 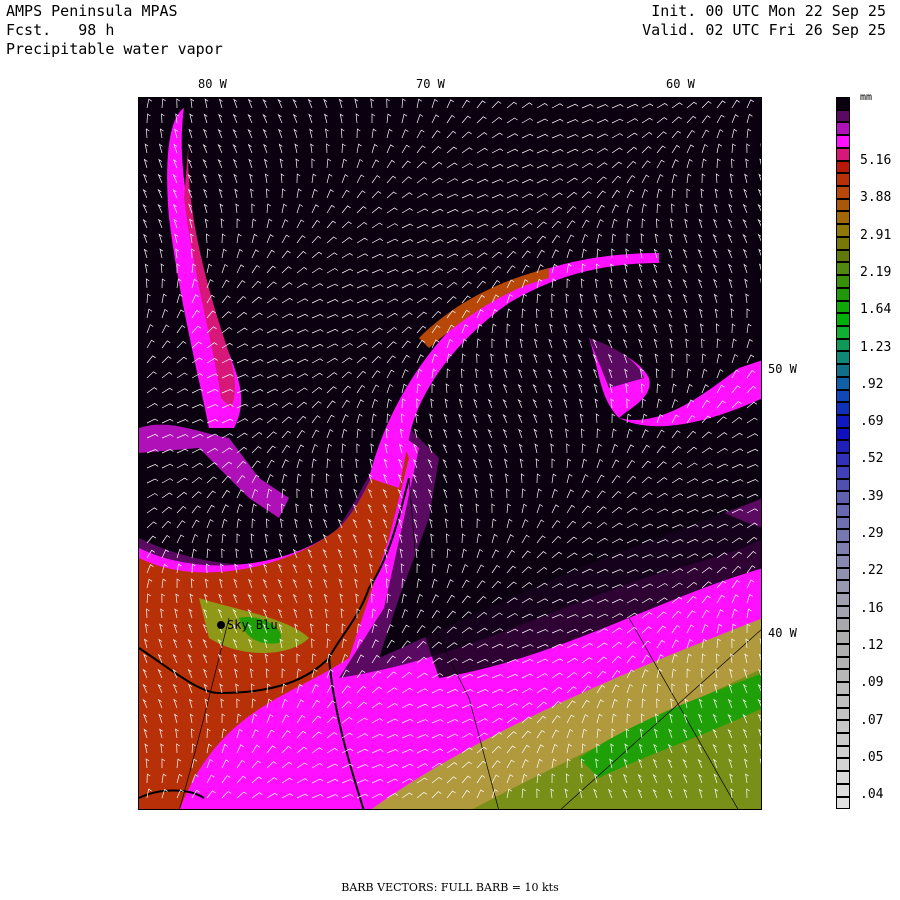 I want to click on colorbar-label: .09, so click(x=872, y=683).